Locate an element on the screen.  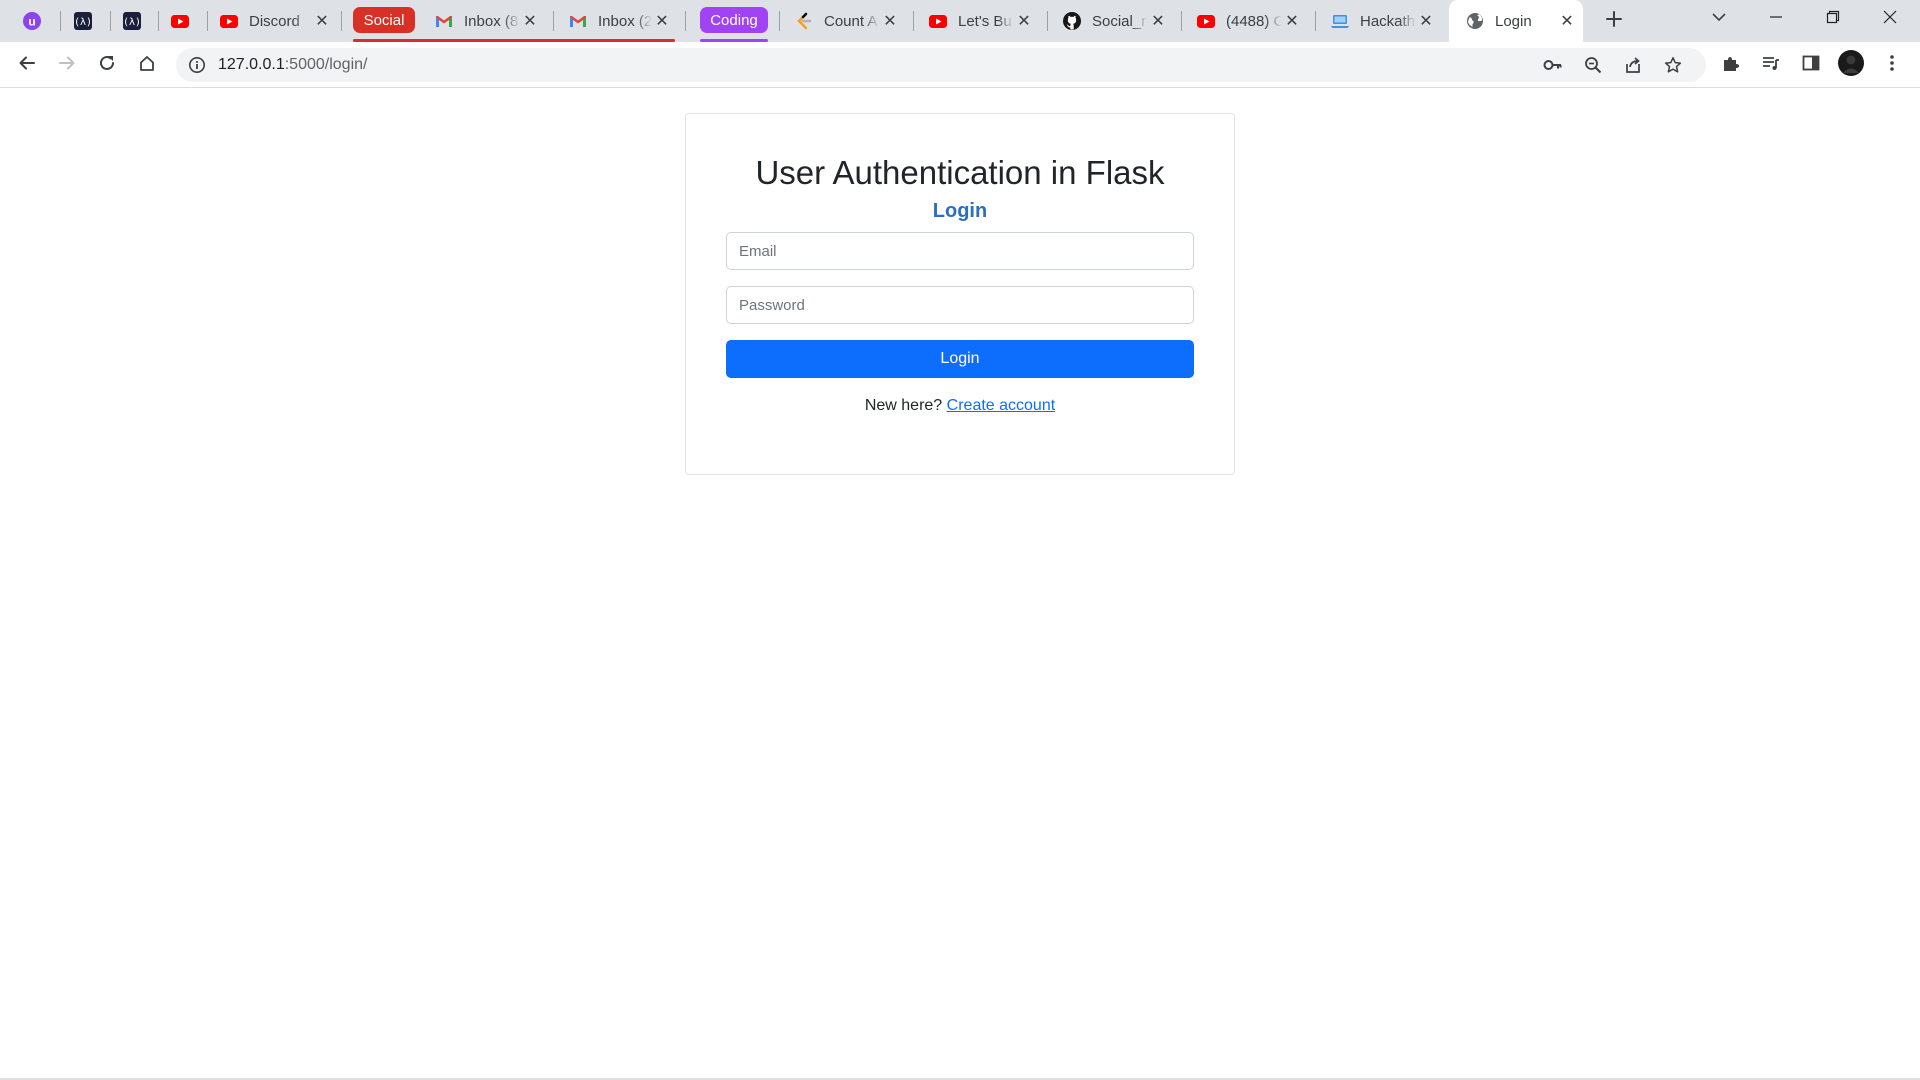
page-title: User Authentication in Flask is located at coordinates (960, 172).